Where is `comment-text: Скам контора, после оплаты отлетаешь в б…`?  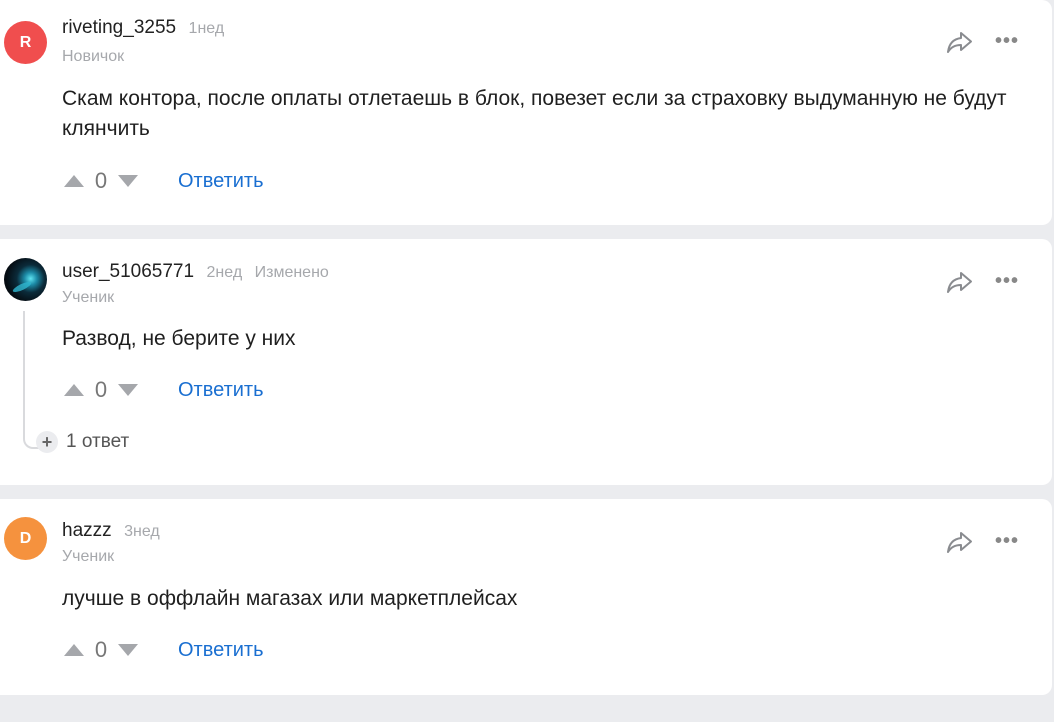 comment-text: Скам контора, после оплаты отлетаешь в б… is located at coordinates (534, 113).